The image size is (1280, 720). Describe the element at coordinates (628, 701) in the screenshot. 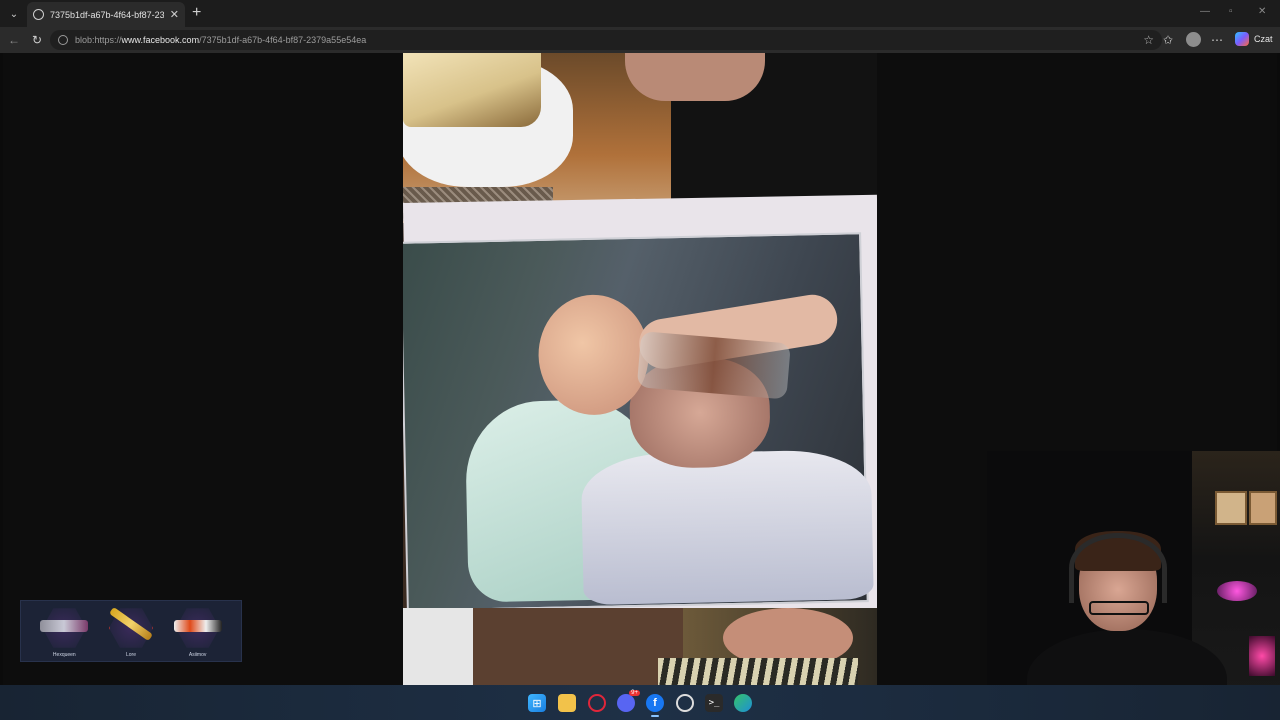

I see `discord-icon: 9+` at that location.